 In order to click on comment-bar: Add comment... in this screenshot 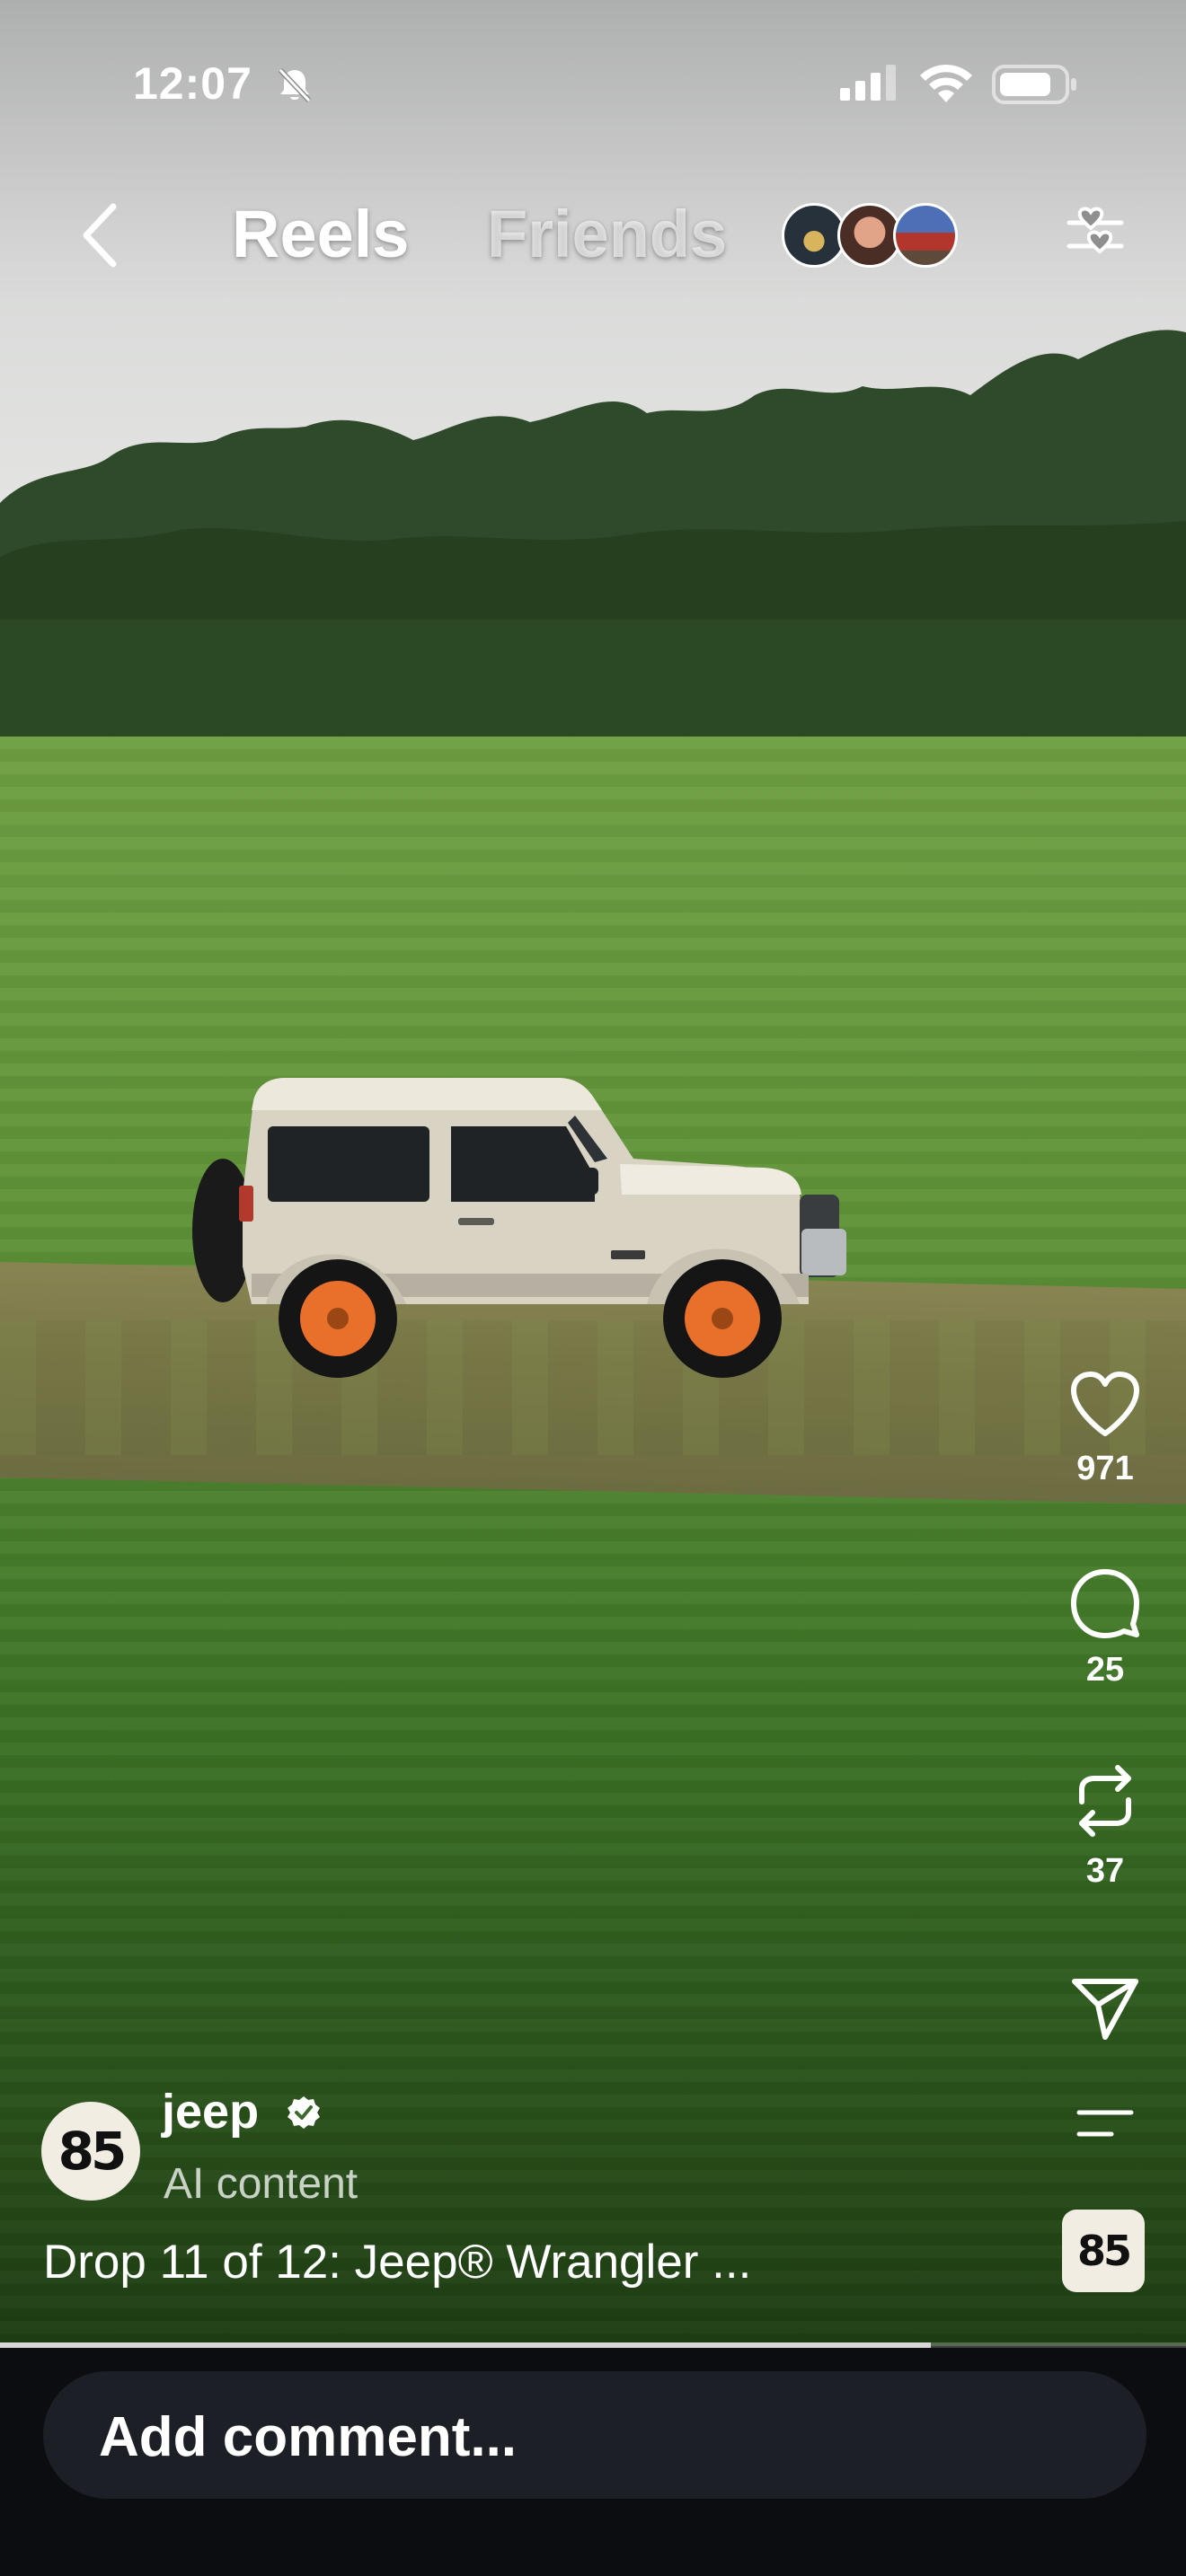, I will do `click(593, 2462)`.